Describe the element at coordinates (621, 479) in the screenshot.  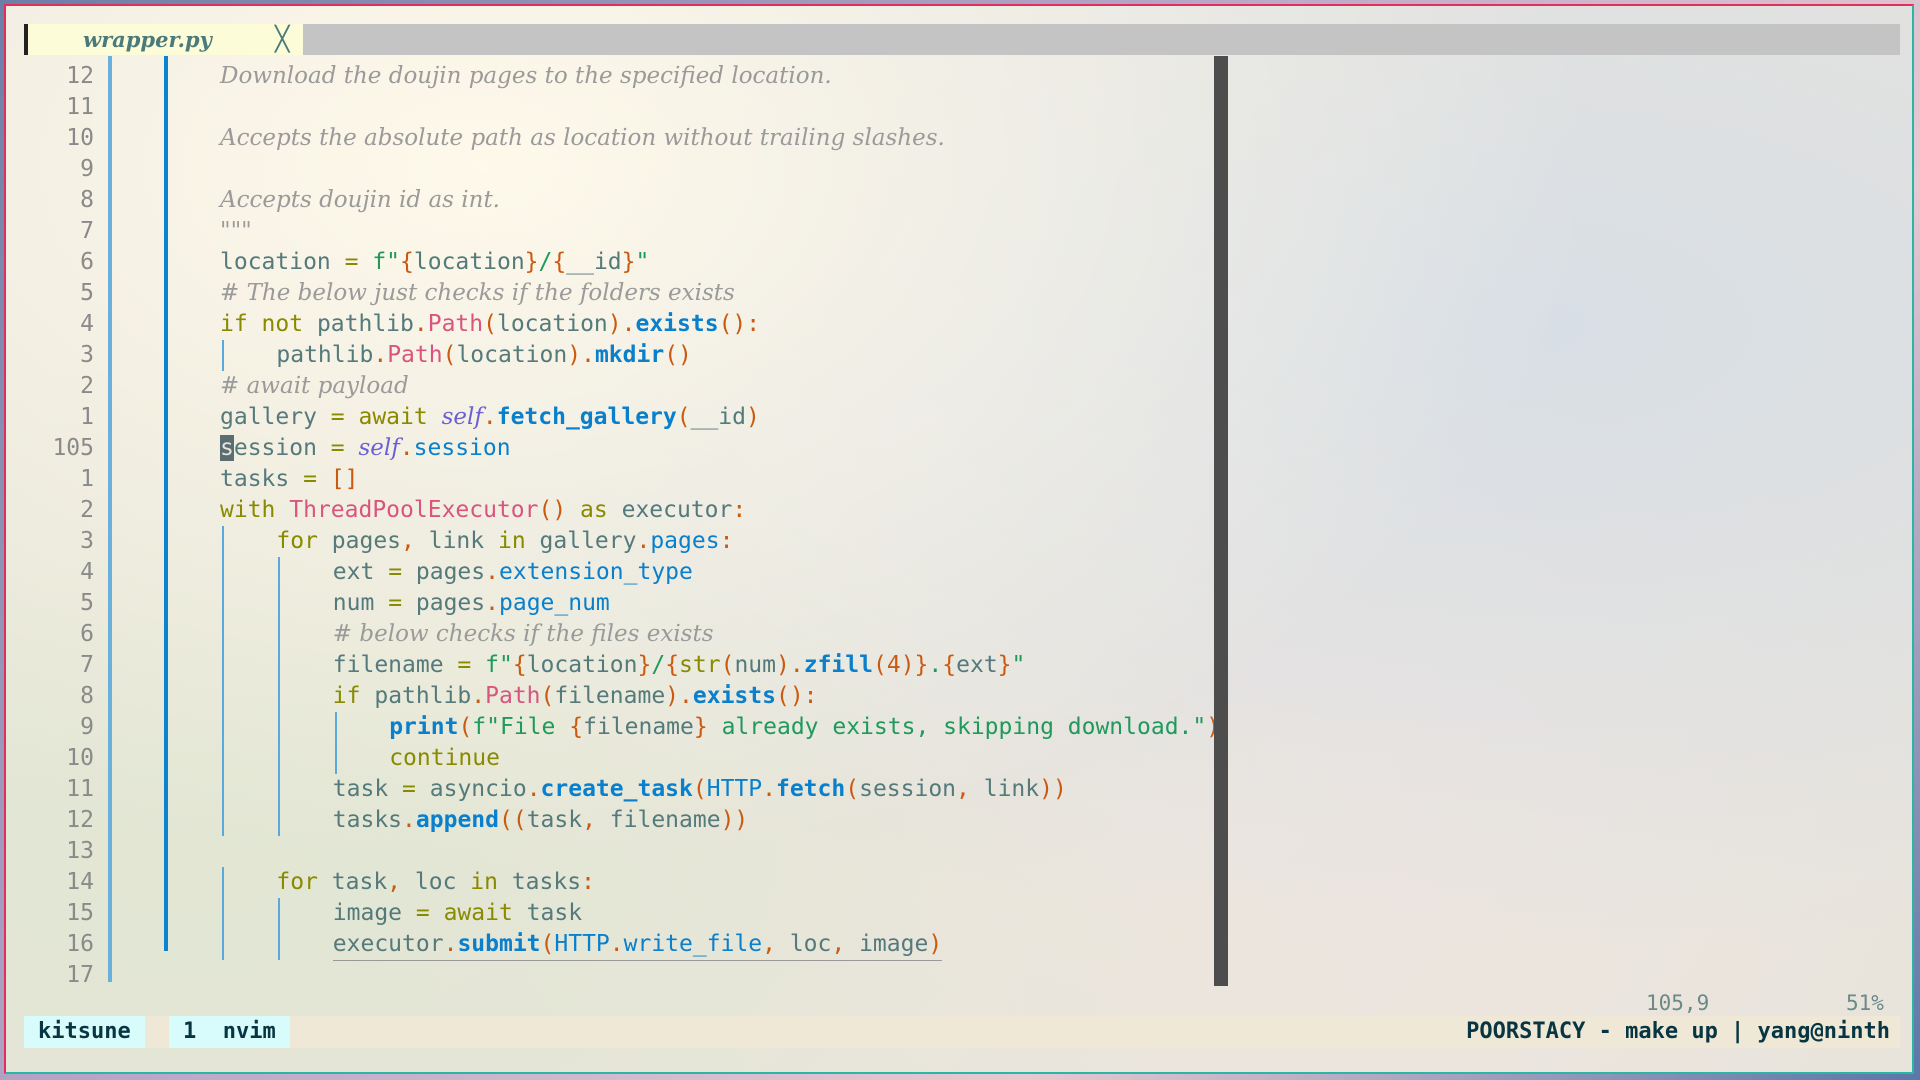
I see `code-line: 1 tasks = []` at that location.